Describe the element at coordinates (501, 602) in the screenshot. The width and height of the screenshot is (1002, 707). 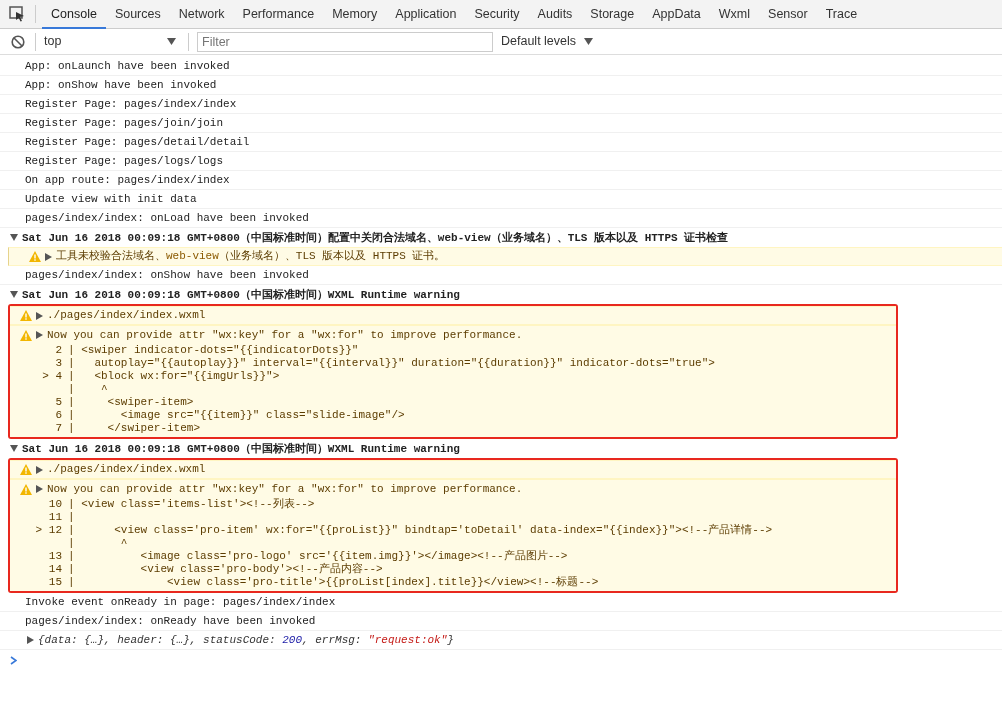
I see `log-message: Invoke event onReady in page: pages/index/index` at that location.